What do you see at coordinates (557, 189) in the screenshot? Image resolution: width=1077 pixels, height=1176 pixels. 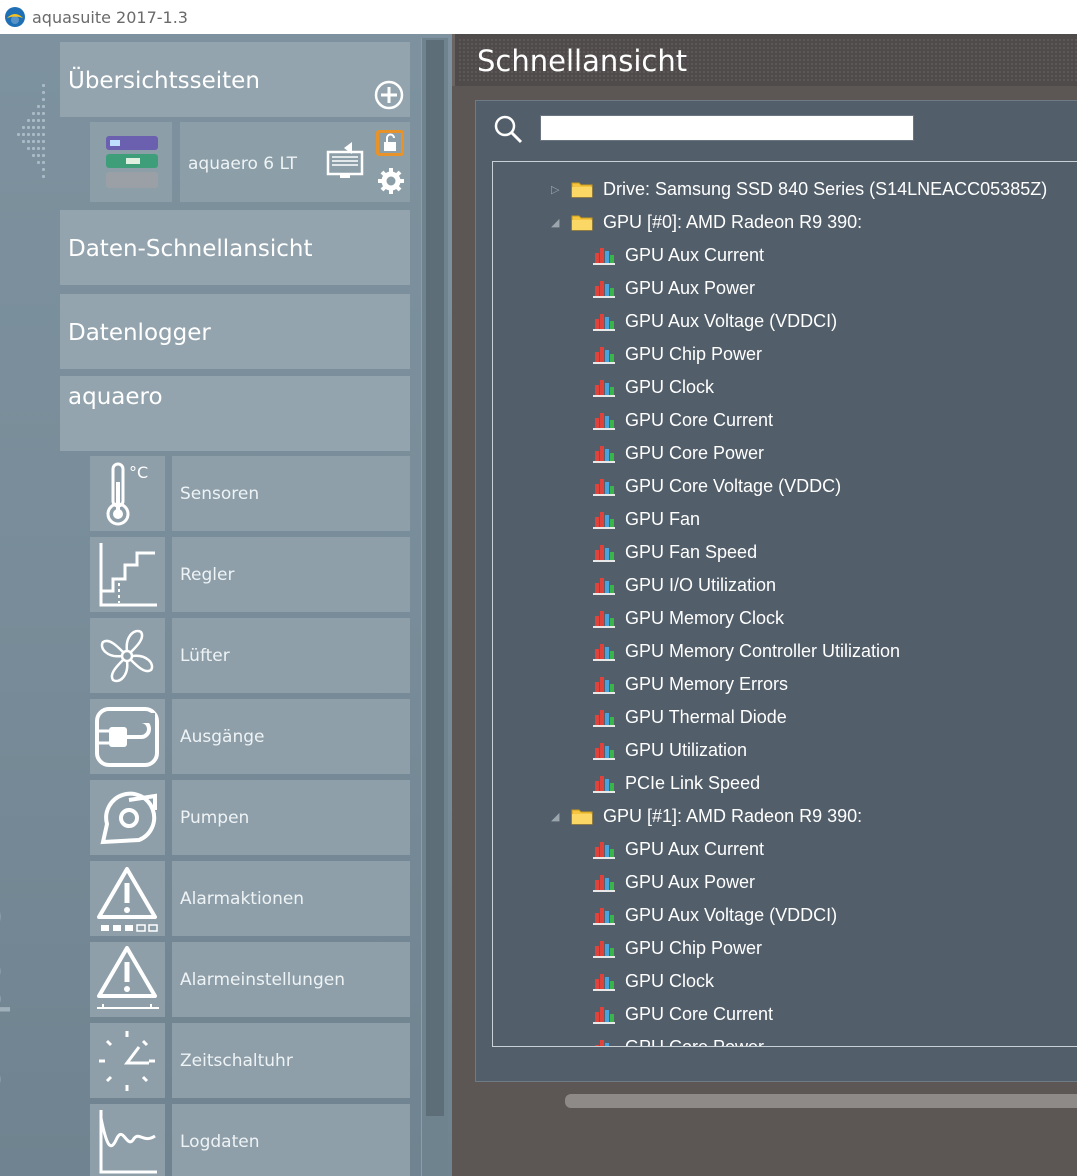 I see `expand-arrow-icon: ▷` at bounding box center [557, 189].